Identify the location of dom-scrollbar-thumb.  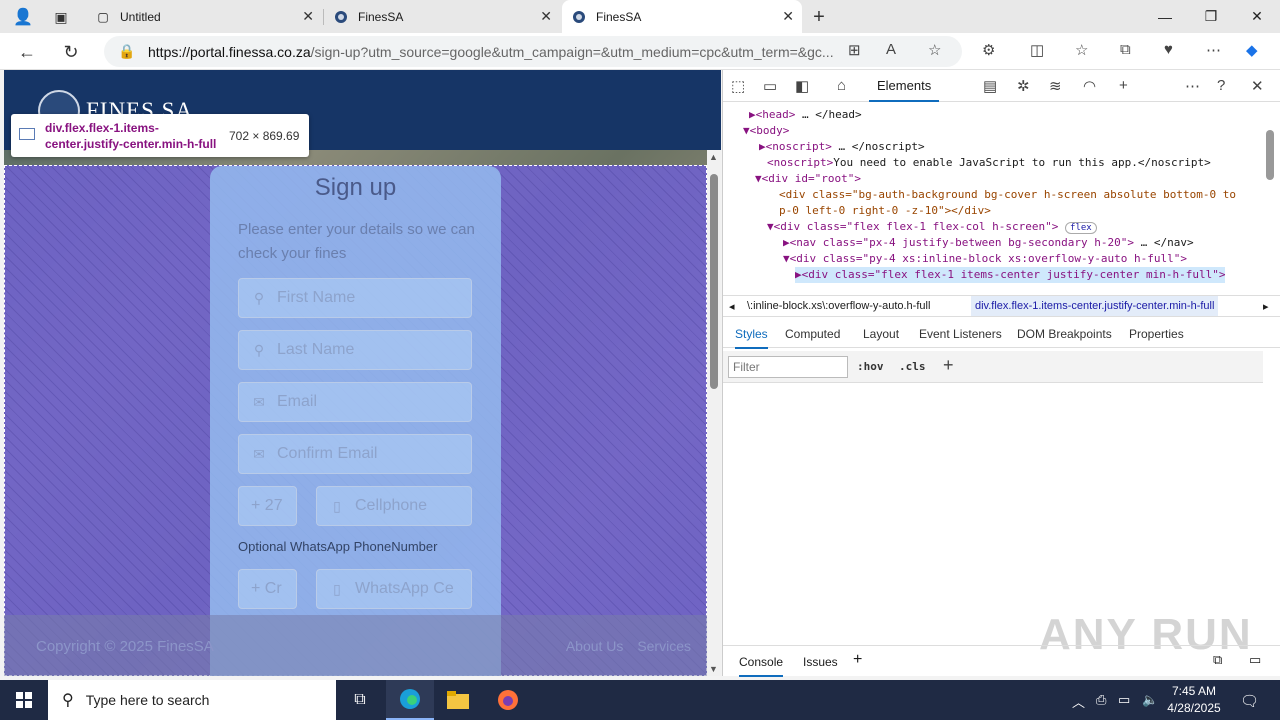
(1270, 155).